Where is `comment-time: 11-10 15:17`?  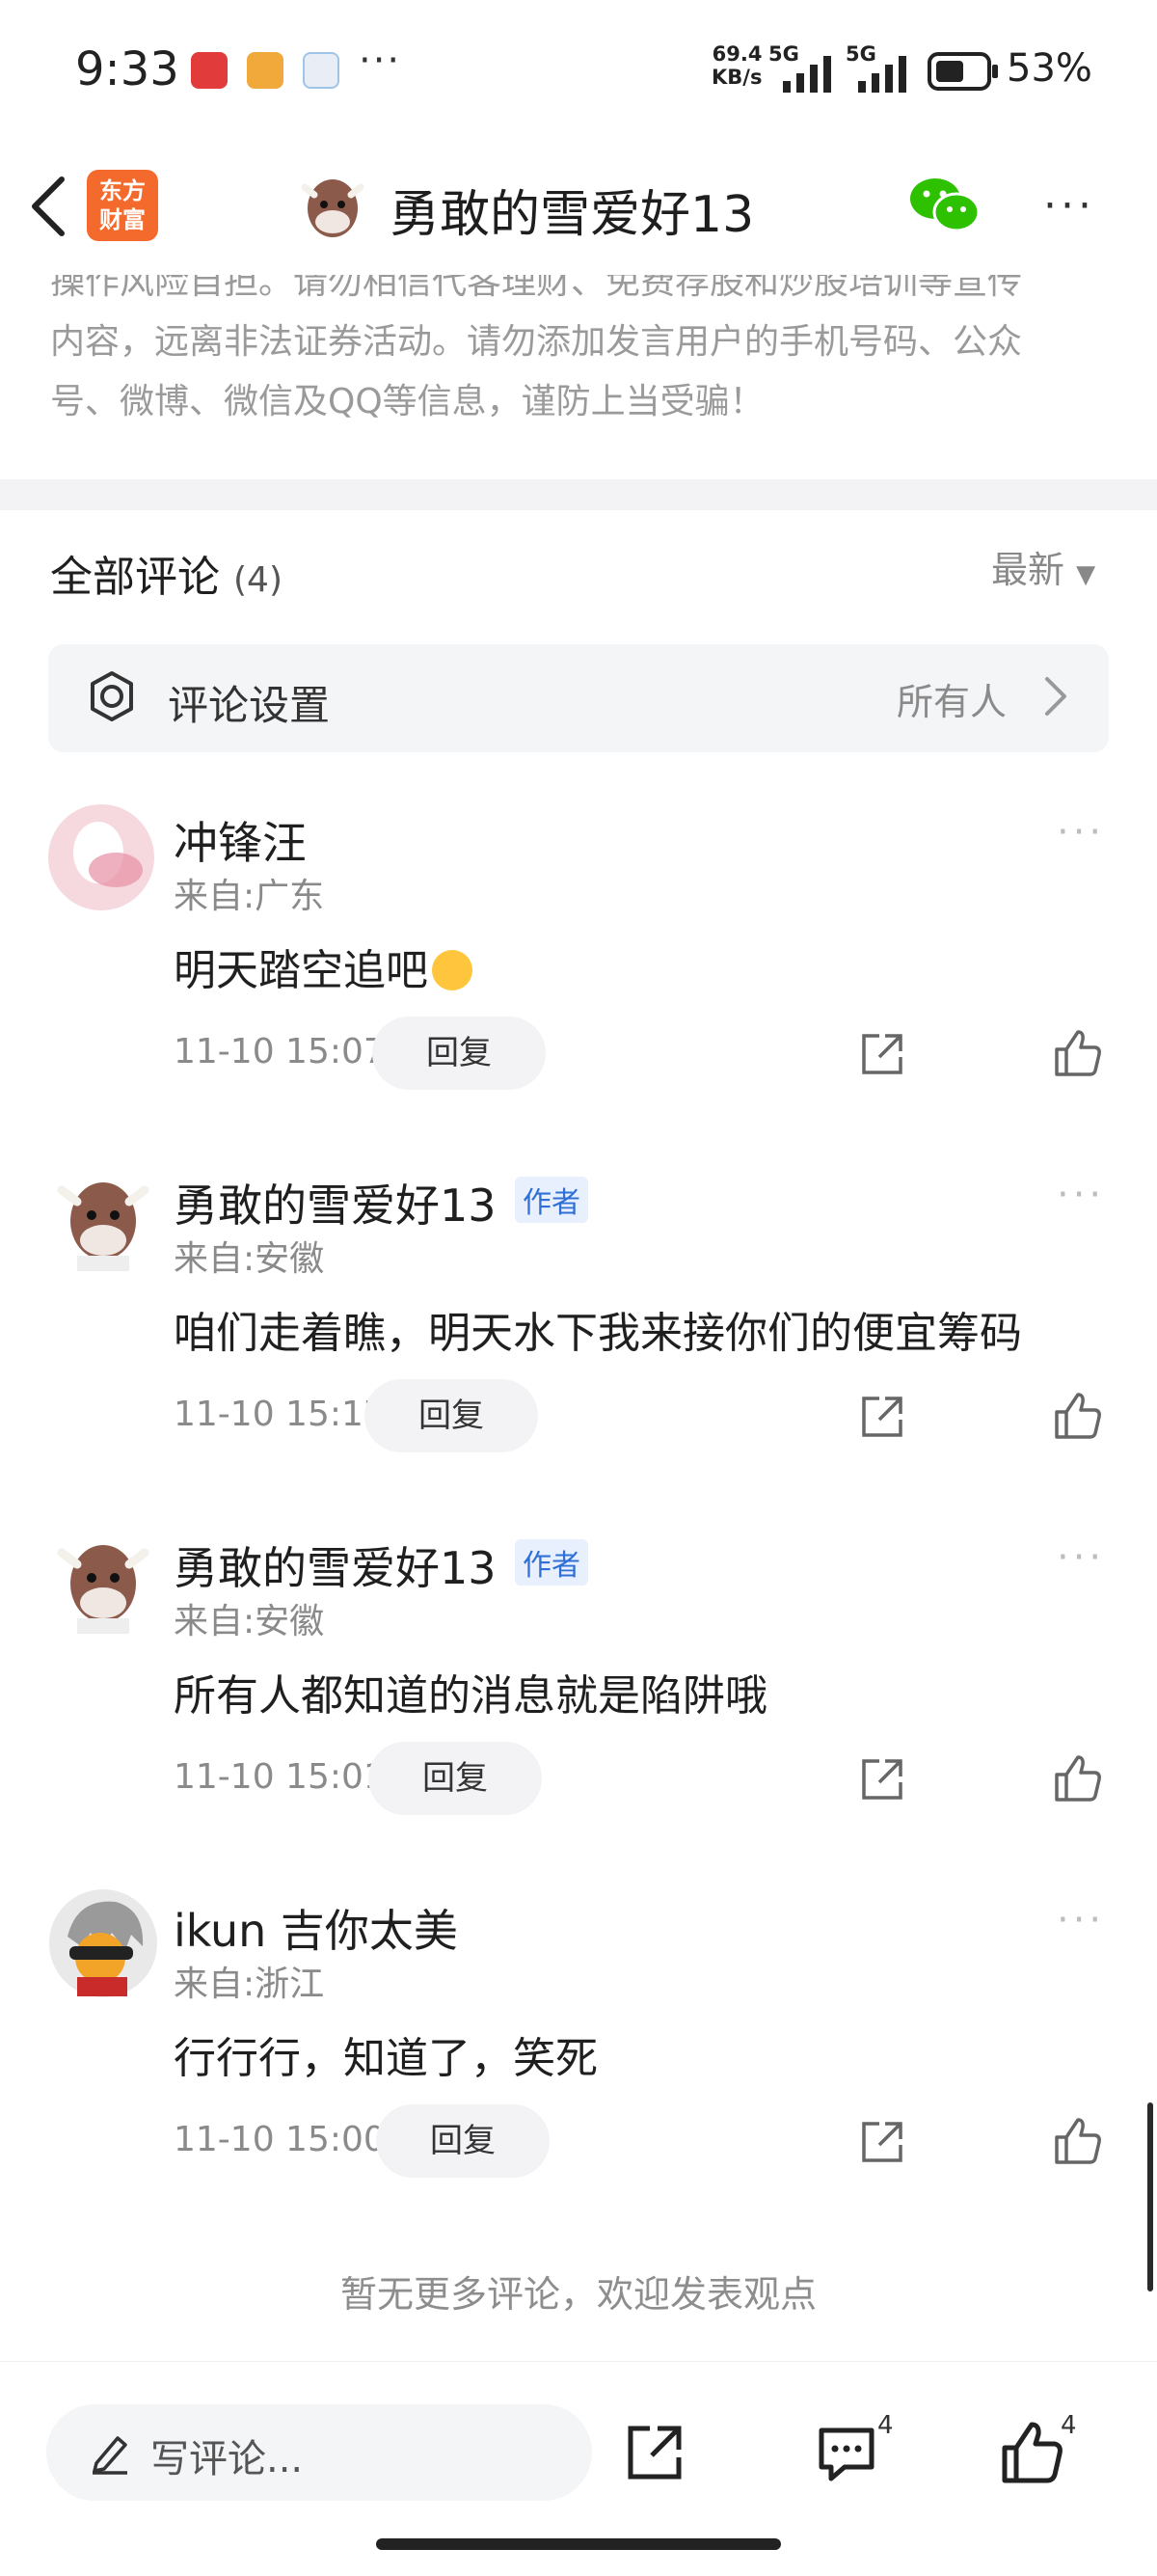
comment-time: 11-10 15:17 is located at coordinates (280, 1414).